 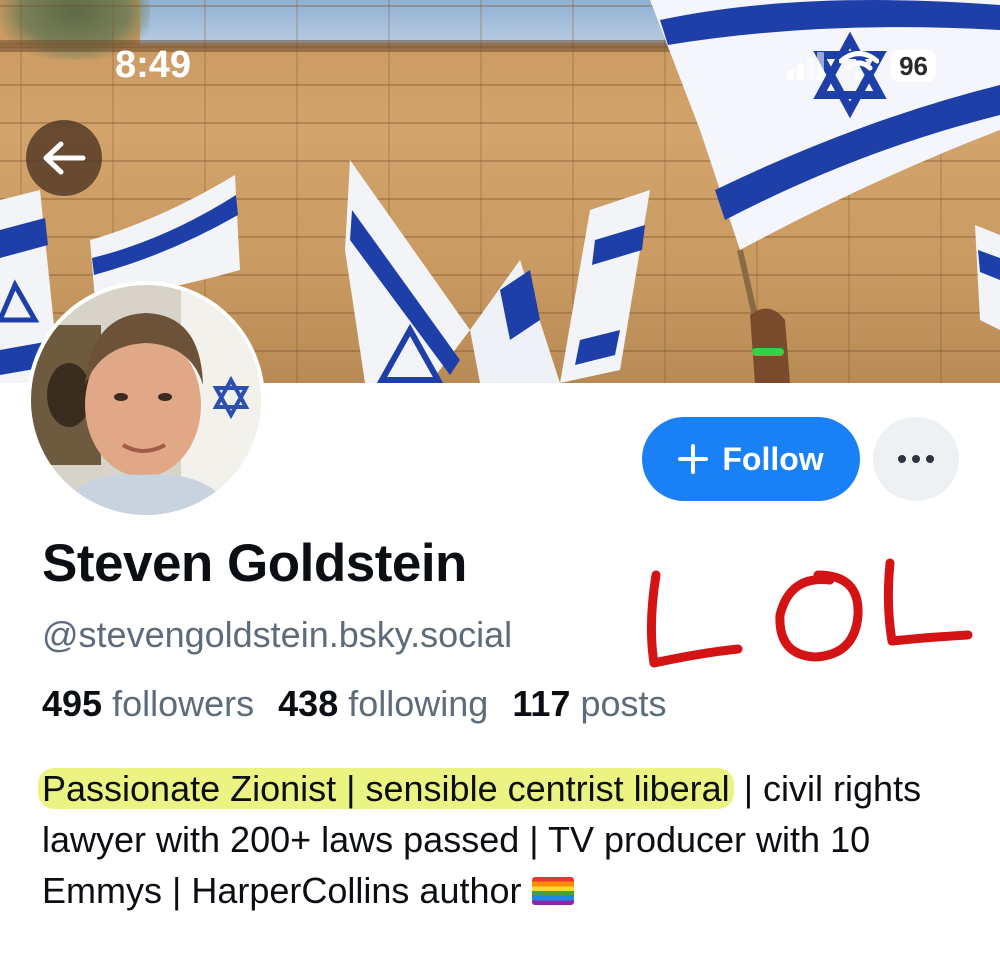 I want to click on wifi-icon, so click(x=859, y=65).